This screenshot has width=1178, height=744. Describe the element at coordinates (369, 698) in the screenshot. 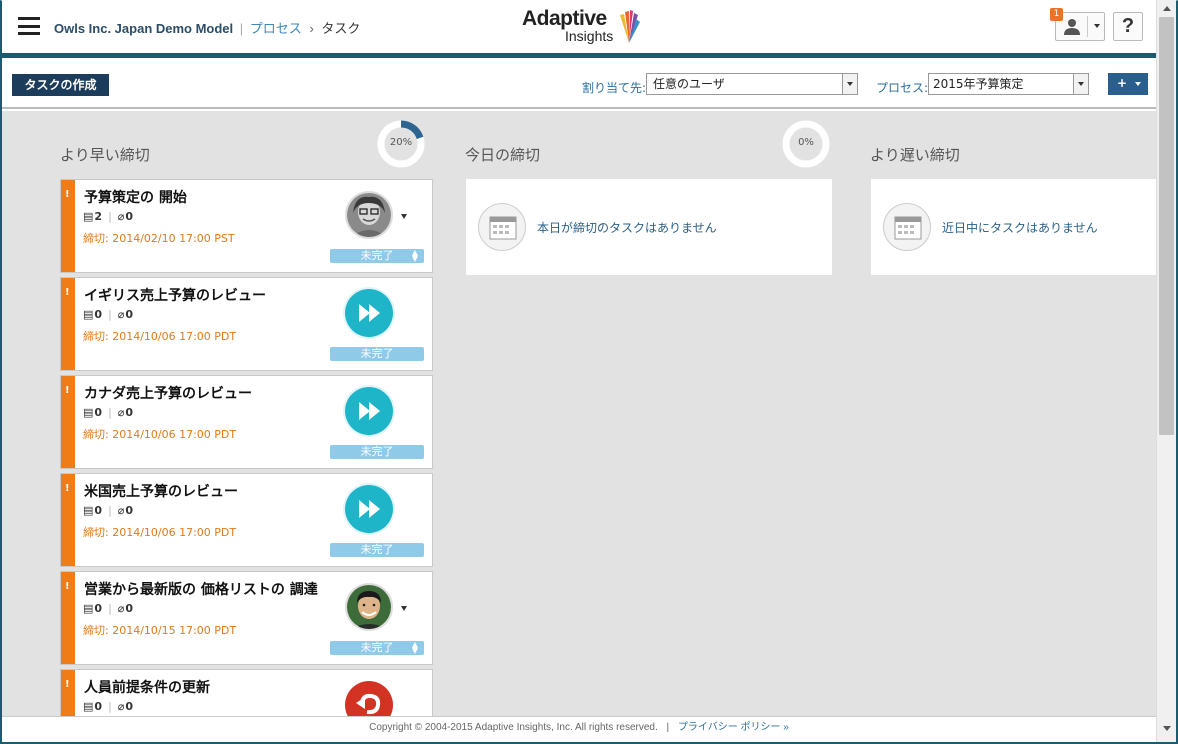

I see `reopen-task-button` at that location.